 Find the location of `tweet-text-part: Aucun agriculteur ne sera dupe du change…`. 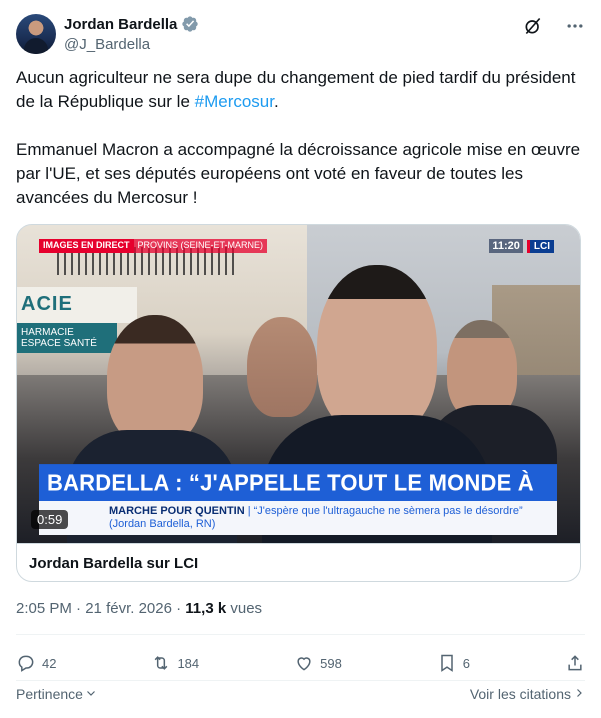

tweet-text-part: Aucun agriculteur ne sera dupe du change… is located at coordinates (296, 89).